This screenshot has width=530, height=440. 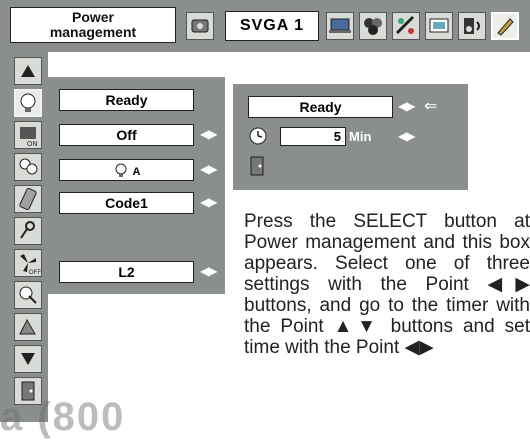 What do you see at coordinates (28, 71) in the screenshot?
I see `scroll-up-icon` at bounding box center [28, 71].